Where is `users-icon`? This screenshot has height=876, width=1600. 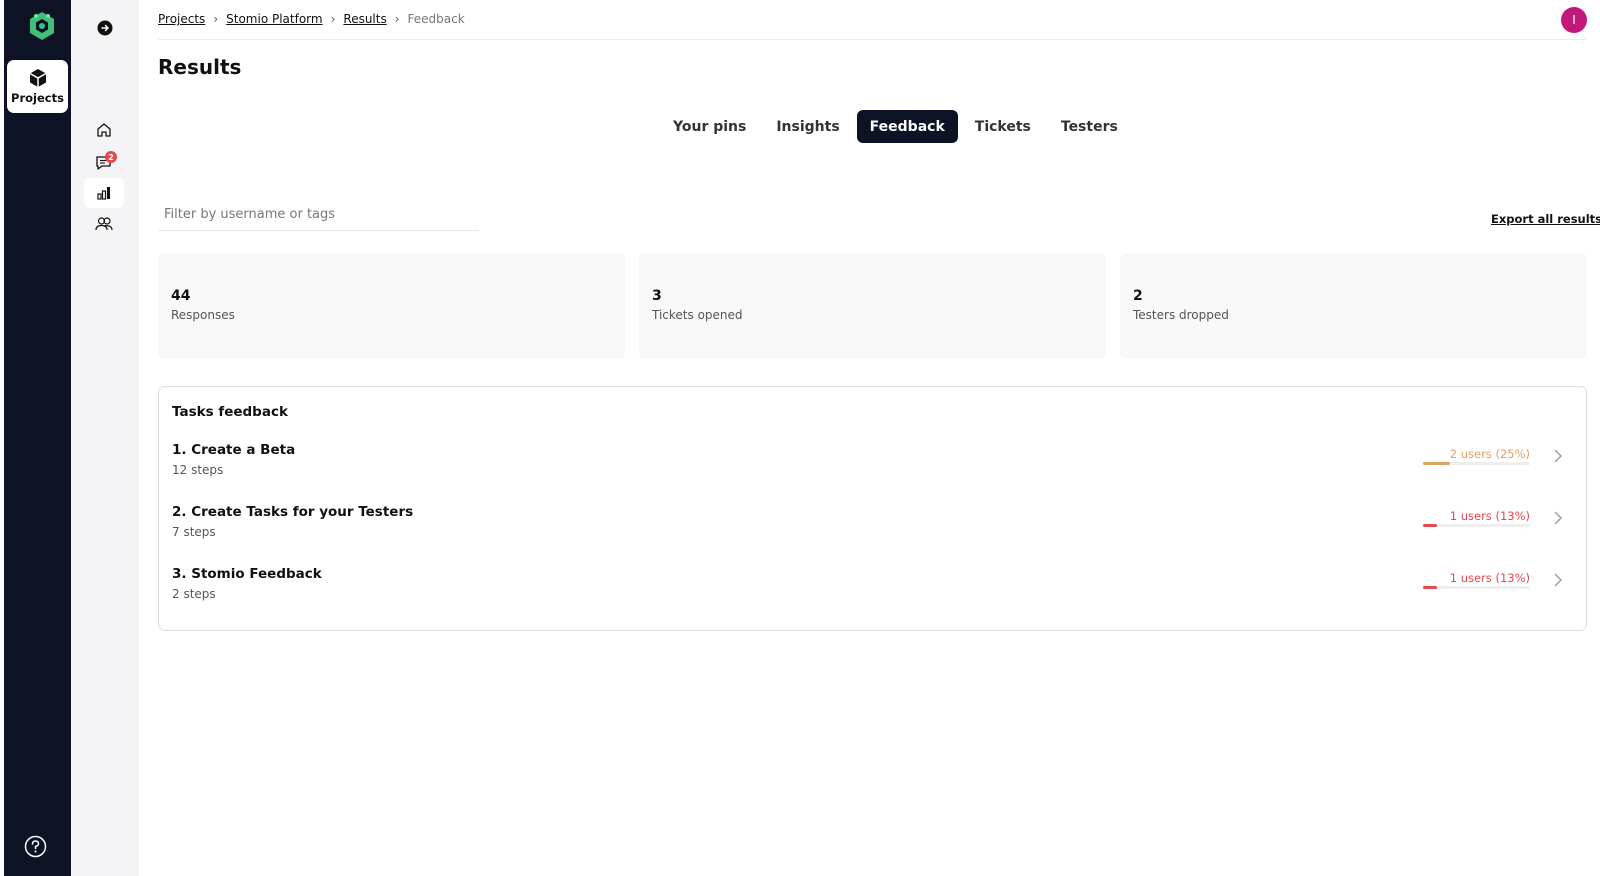 users-icon is located at coordinates (104, 224).